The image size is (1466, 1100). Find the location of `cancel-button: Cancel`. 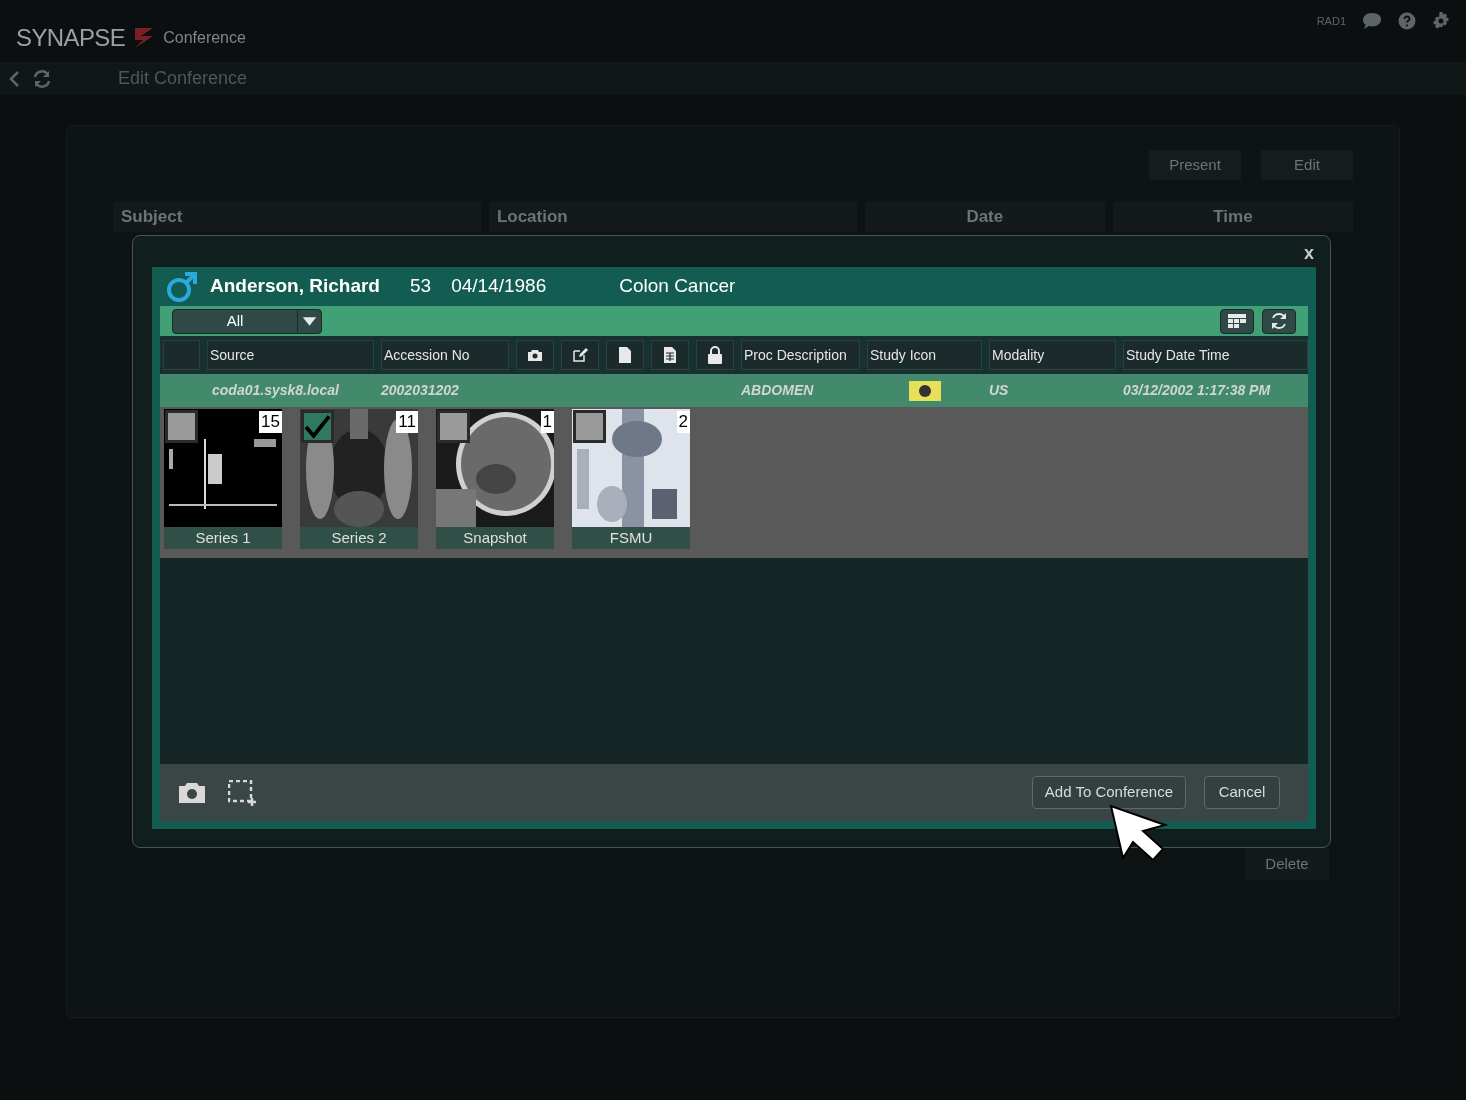

cancel-button: Cancel is located at coordinates (1242, 792).